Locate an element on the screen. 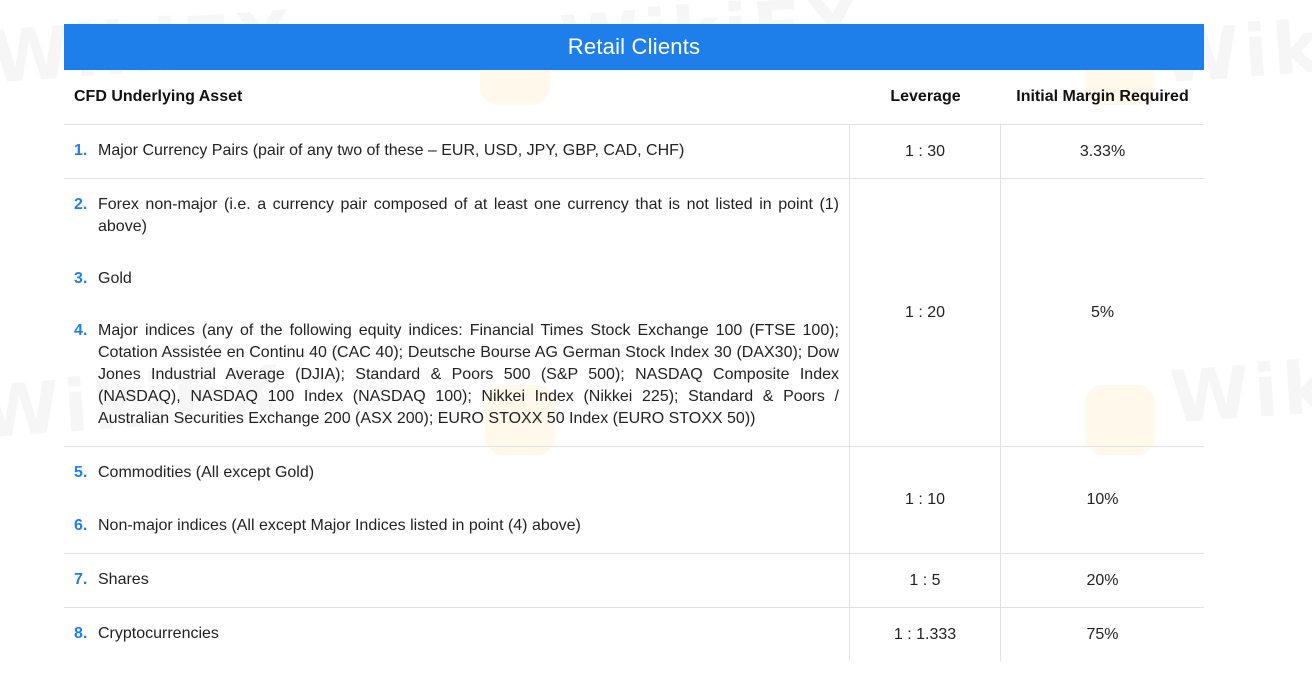  leverage-cell: 1 : 10 is located at coordinates (925, 500).